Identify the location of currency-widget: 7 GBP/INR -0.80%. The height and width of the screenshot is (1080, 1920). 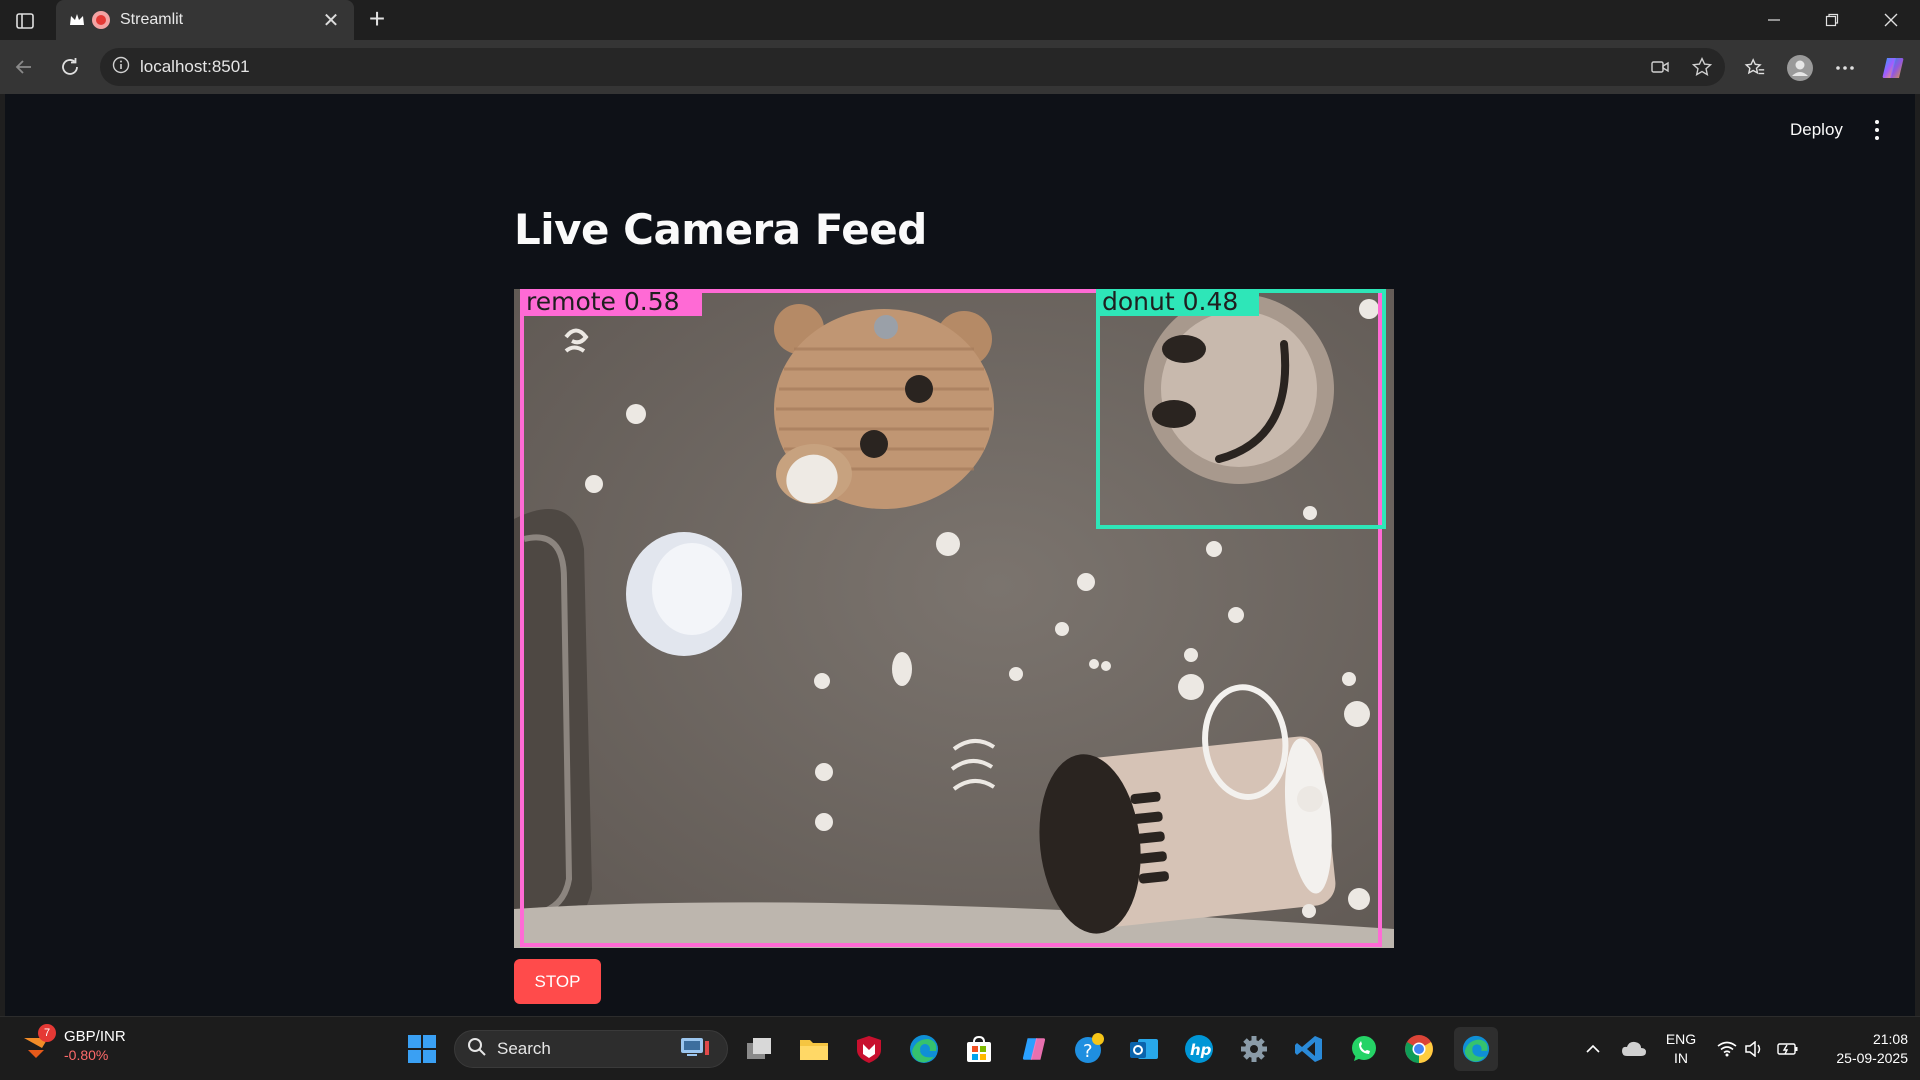
(73, 1044).